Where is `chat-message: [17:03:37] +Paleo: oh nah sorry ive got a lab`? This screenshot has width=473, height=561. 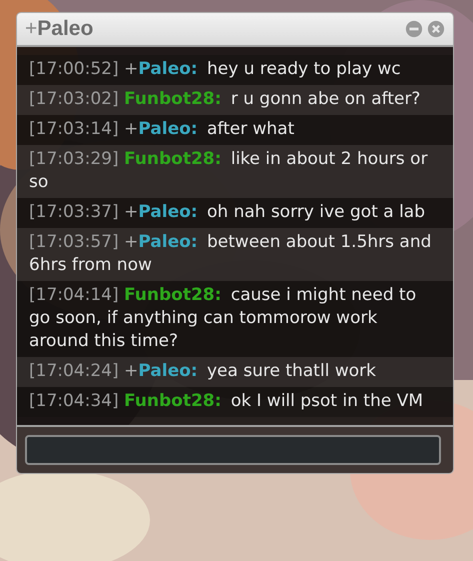
chat-message: [17:03:37] +Paleo: oh nah sorry ive got a lab is located at coordinates (227, 212).